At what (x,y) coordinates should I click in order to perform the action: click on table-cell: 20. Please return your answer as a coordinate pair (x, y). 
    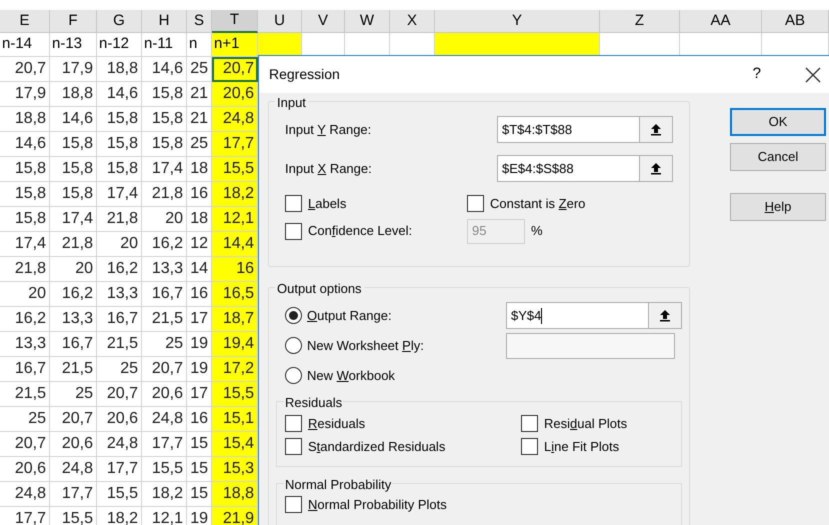
    Looking at the image, I should click on (119, 244).